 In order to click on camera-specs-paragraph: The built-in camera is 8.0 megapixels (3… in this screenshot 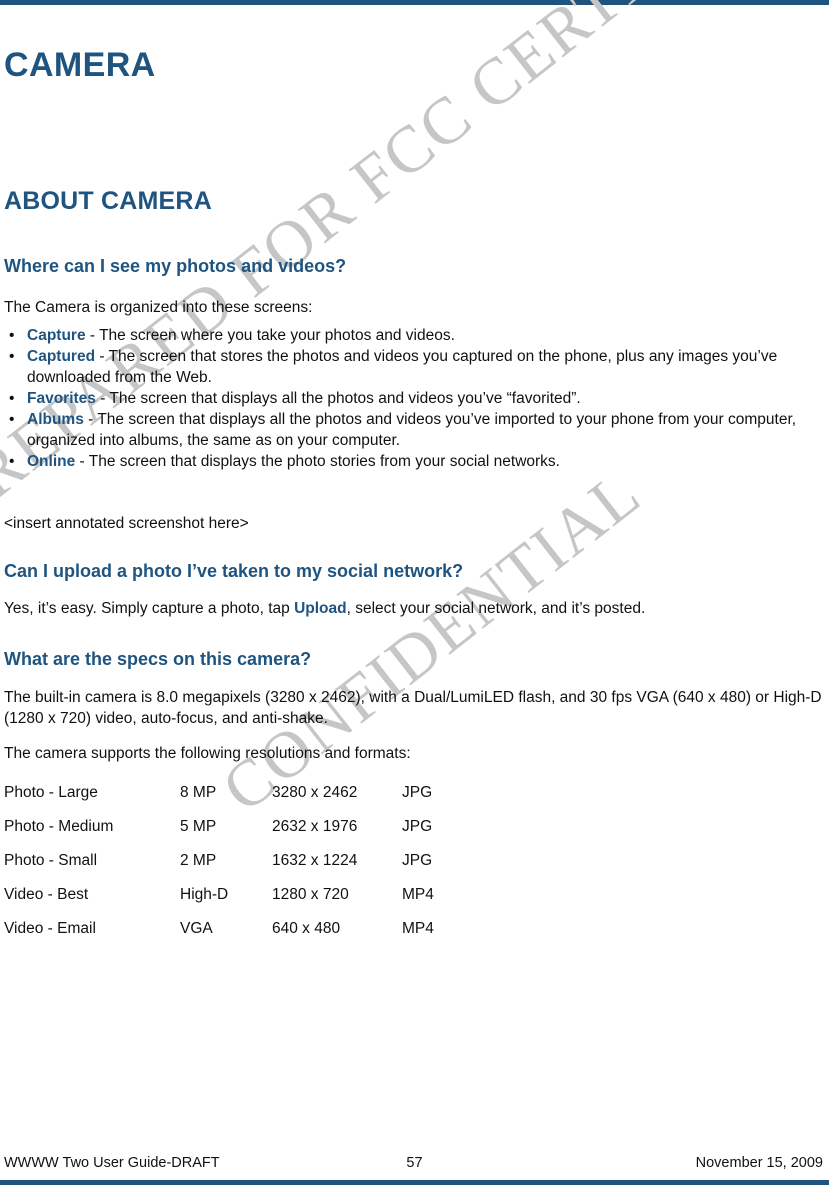, I will do `click(413, 708)`.